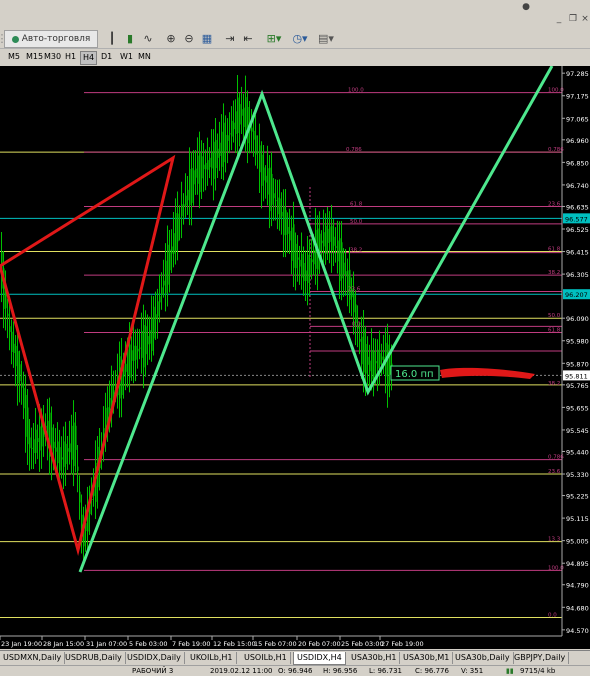 The height and width of the screenshot is (676, 590). What do you see at coordinates (230, 38) in the screenshot?
I see `autoscroll-icon: ⇥` at bounding box center [230, 38].